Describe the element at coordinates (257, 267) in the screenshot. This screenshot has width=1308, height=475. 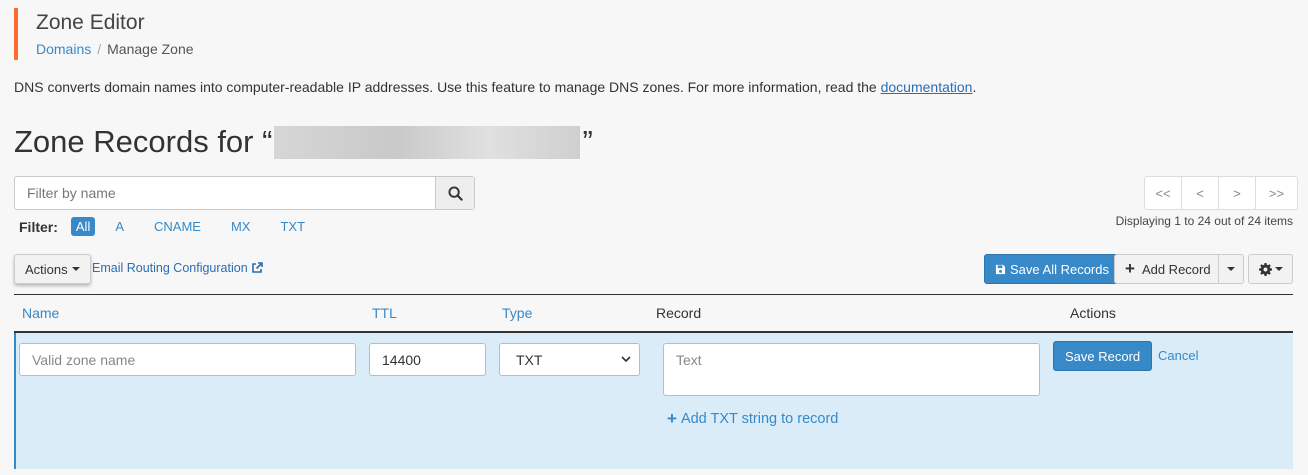
I see `external-link-icon` at that location.